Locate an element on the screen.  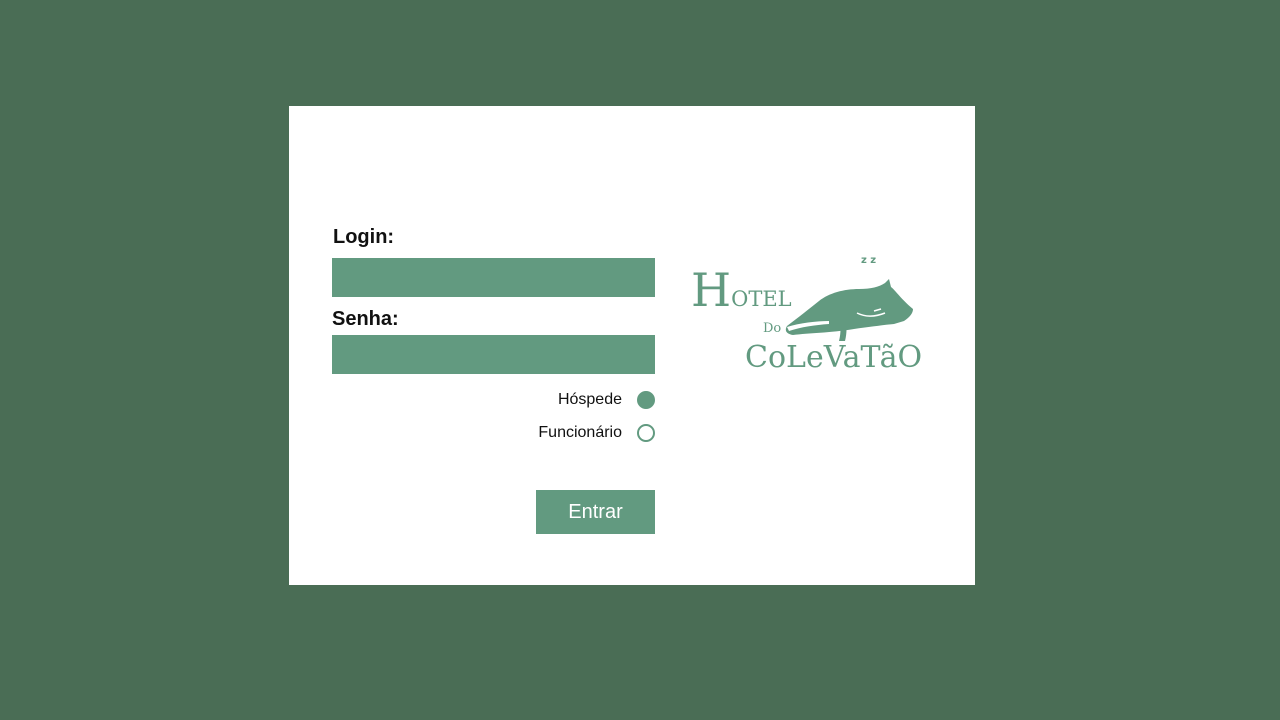
entrar-button: Entrar is located at coordinates (595, 512).